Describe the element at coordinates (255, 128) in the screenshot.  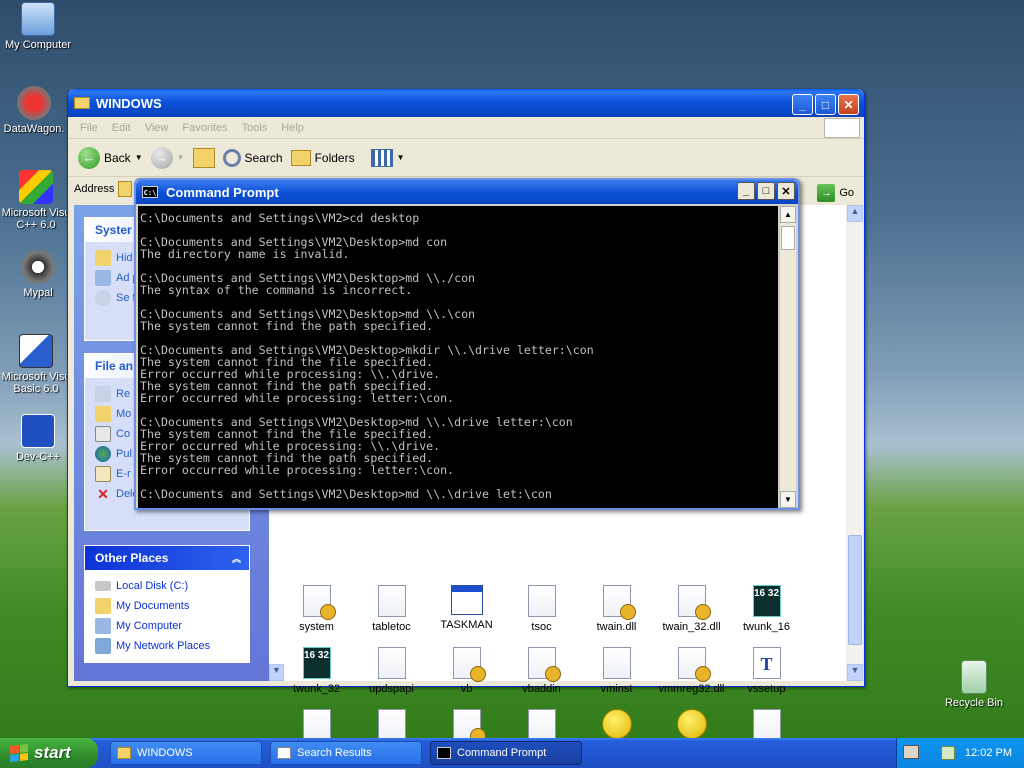
I see `menu-tools: Tools` at that location.